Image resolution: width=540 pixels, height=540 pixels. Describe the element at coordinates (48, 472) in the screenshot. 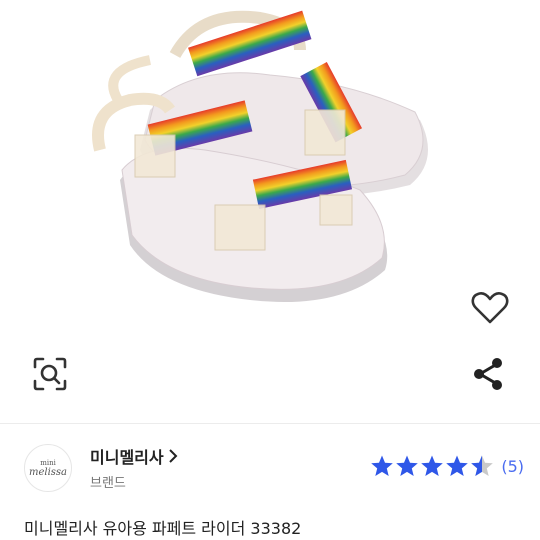

I see `brand-logo-line2: melissa` at that location.